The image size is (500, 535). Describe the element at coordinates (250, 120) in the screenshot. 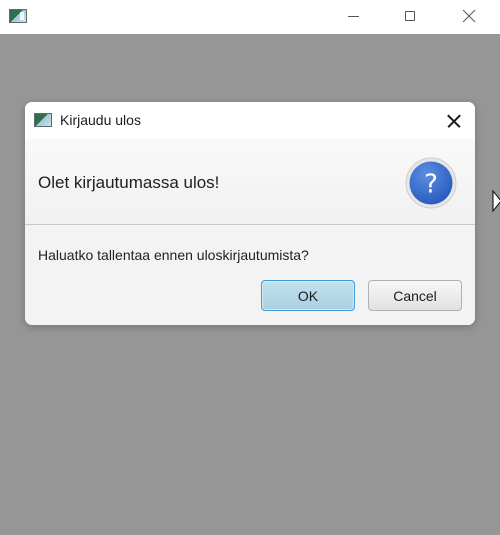

I see `dialog-titlebar: Kirjaudu ulos` at that location.